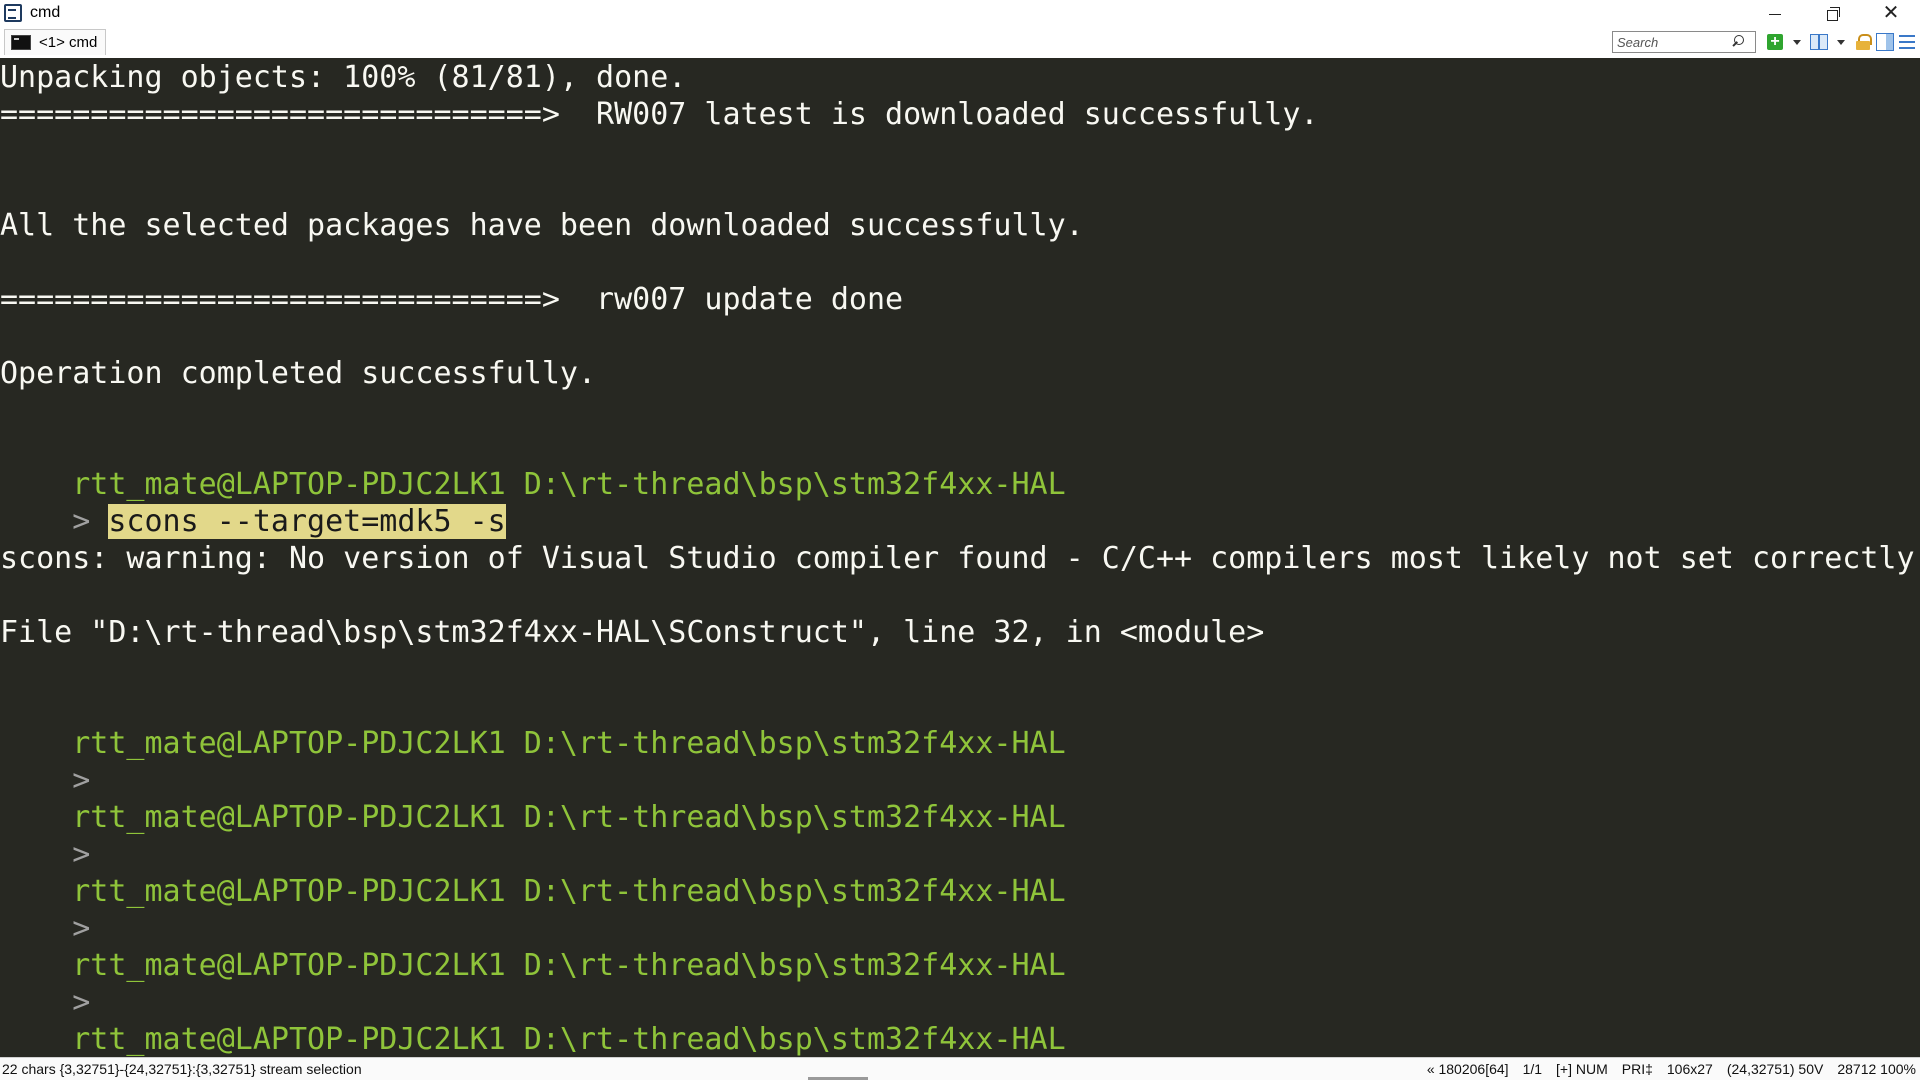 This screenshot has height=1080, width=1920. What do you see at coordinates (1468, 1069) in the screenshot?
I see `status-encoding: « 180206[64]` at bounding box center [1468, 1069].